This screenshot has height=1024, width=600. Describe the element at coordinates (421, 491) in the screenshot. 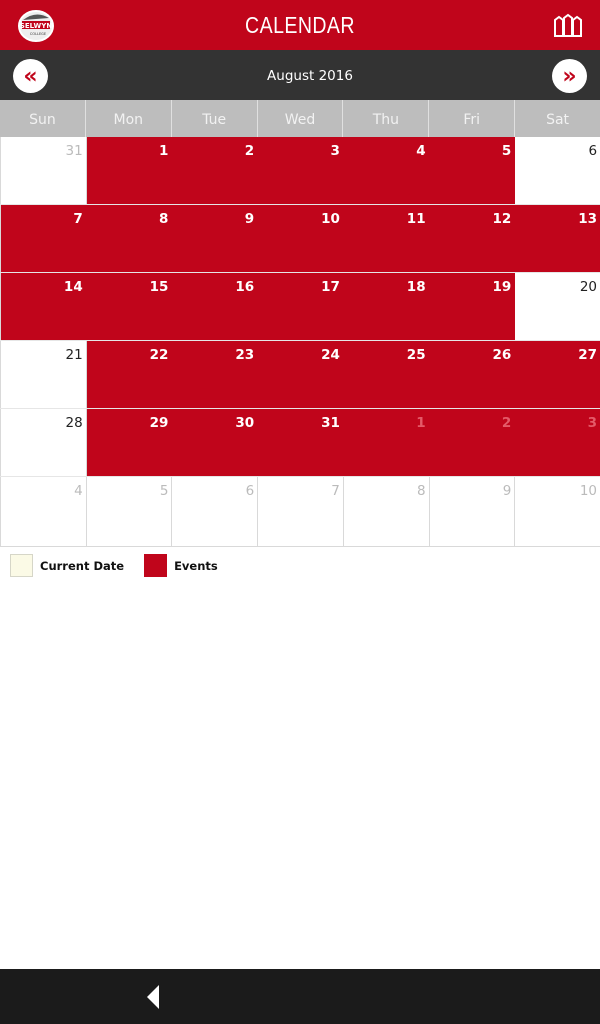

I see `day-number: 8` at that location.